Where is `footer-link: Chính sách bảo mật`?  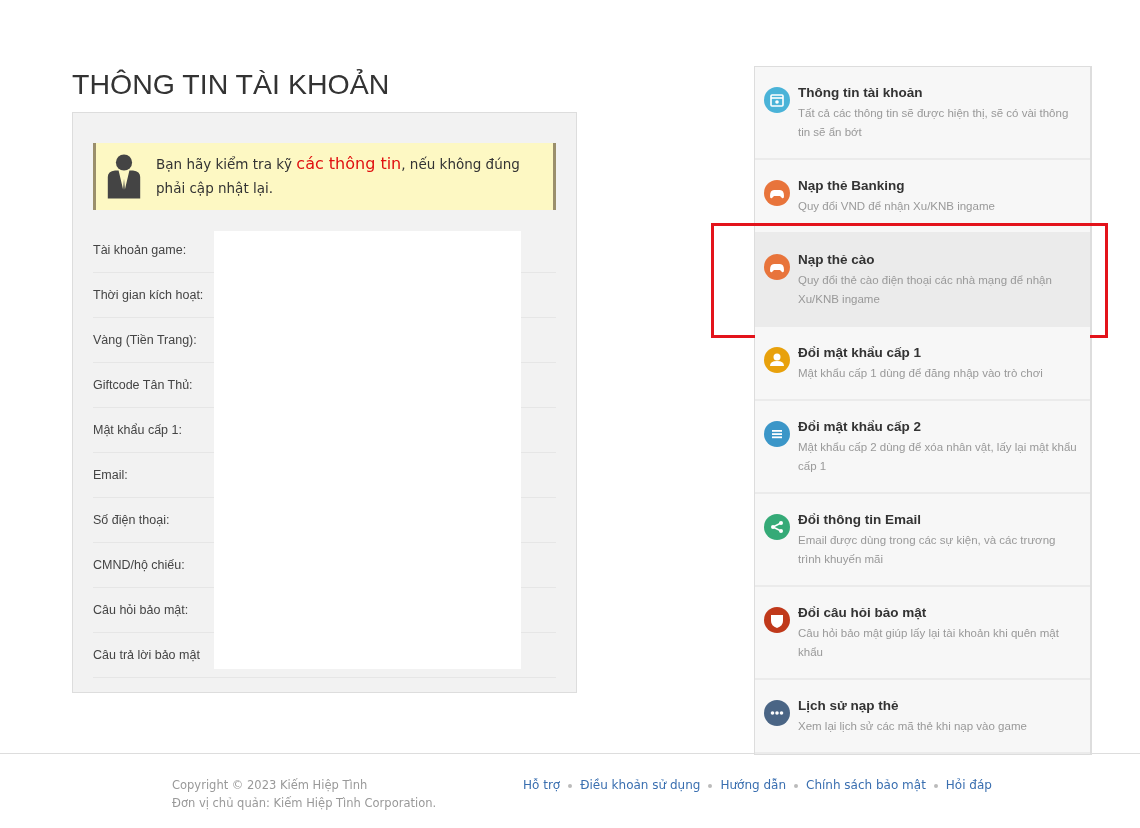
footer-link: Chính sách bảo mật is located at coordinates (866, 785).